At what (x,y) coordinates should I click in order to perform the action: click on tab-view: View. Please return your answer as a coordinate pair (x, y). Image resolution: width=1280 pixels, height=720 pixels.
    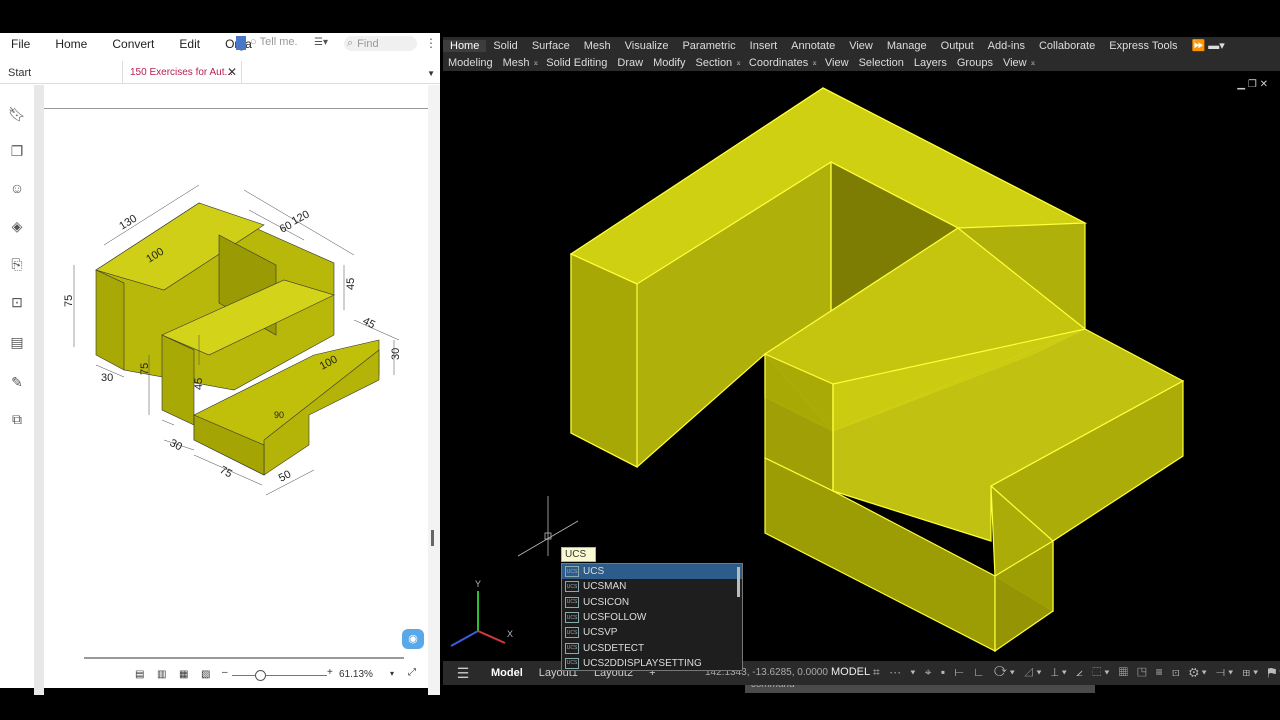
    Looking at the image, I should click on (861, 46).